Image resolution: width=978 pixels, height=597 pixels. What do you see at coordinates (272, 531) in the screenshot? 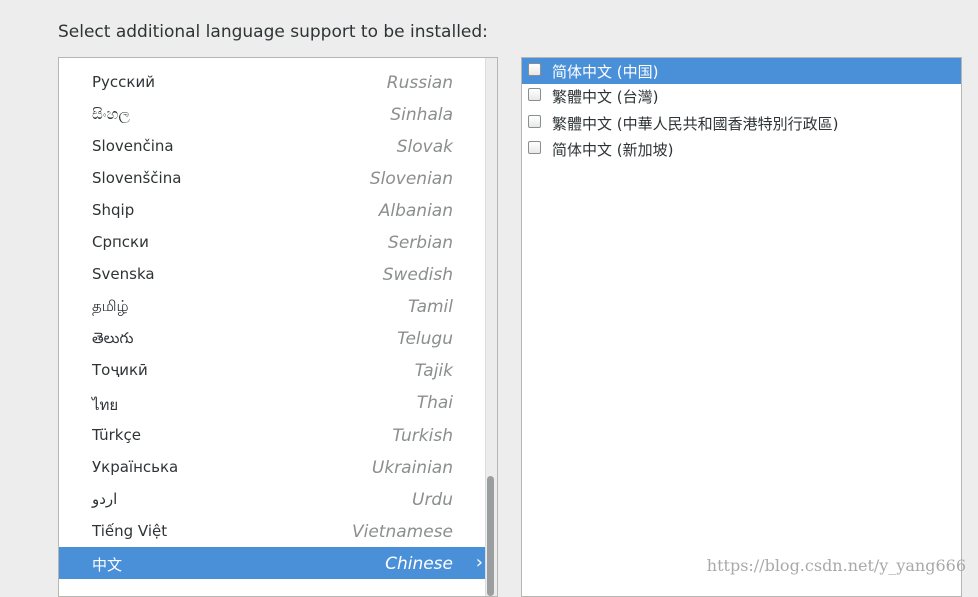
I see `language-row-vietnamese: Tiếng Việt Vietnamese` at bounding box center [272, 531].